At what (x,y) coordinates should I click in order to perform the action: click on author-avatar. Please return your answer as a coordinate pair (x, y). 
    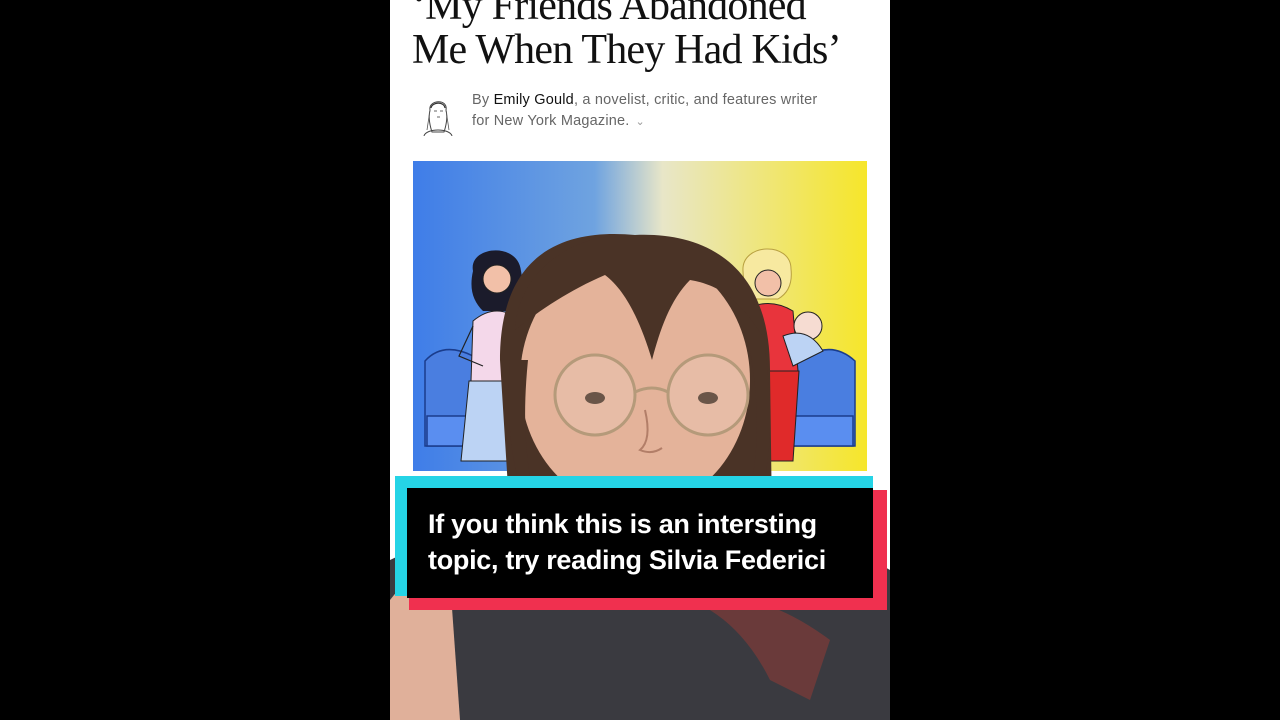
    Looking at the image, I should click on (438, 114).